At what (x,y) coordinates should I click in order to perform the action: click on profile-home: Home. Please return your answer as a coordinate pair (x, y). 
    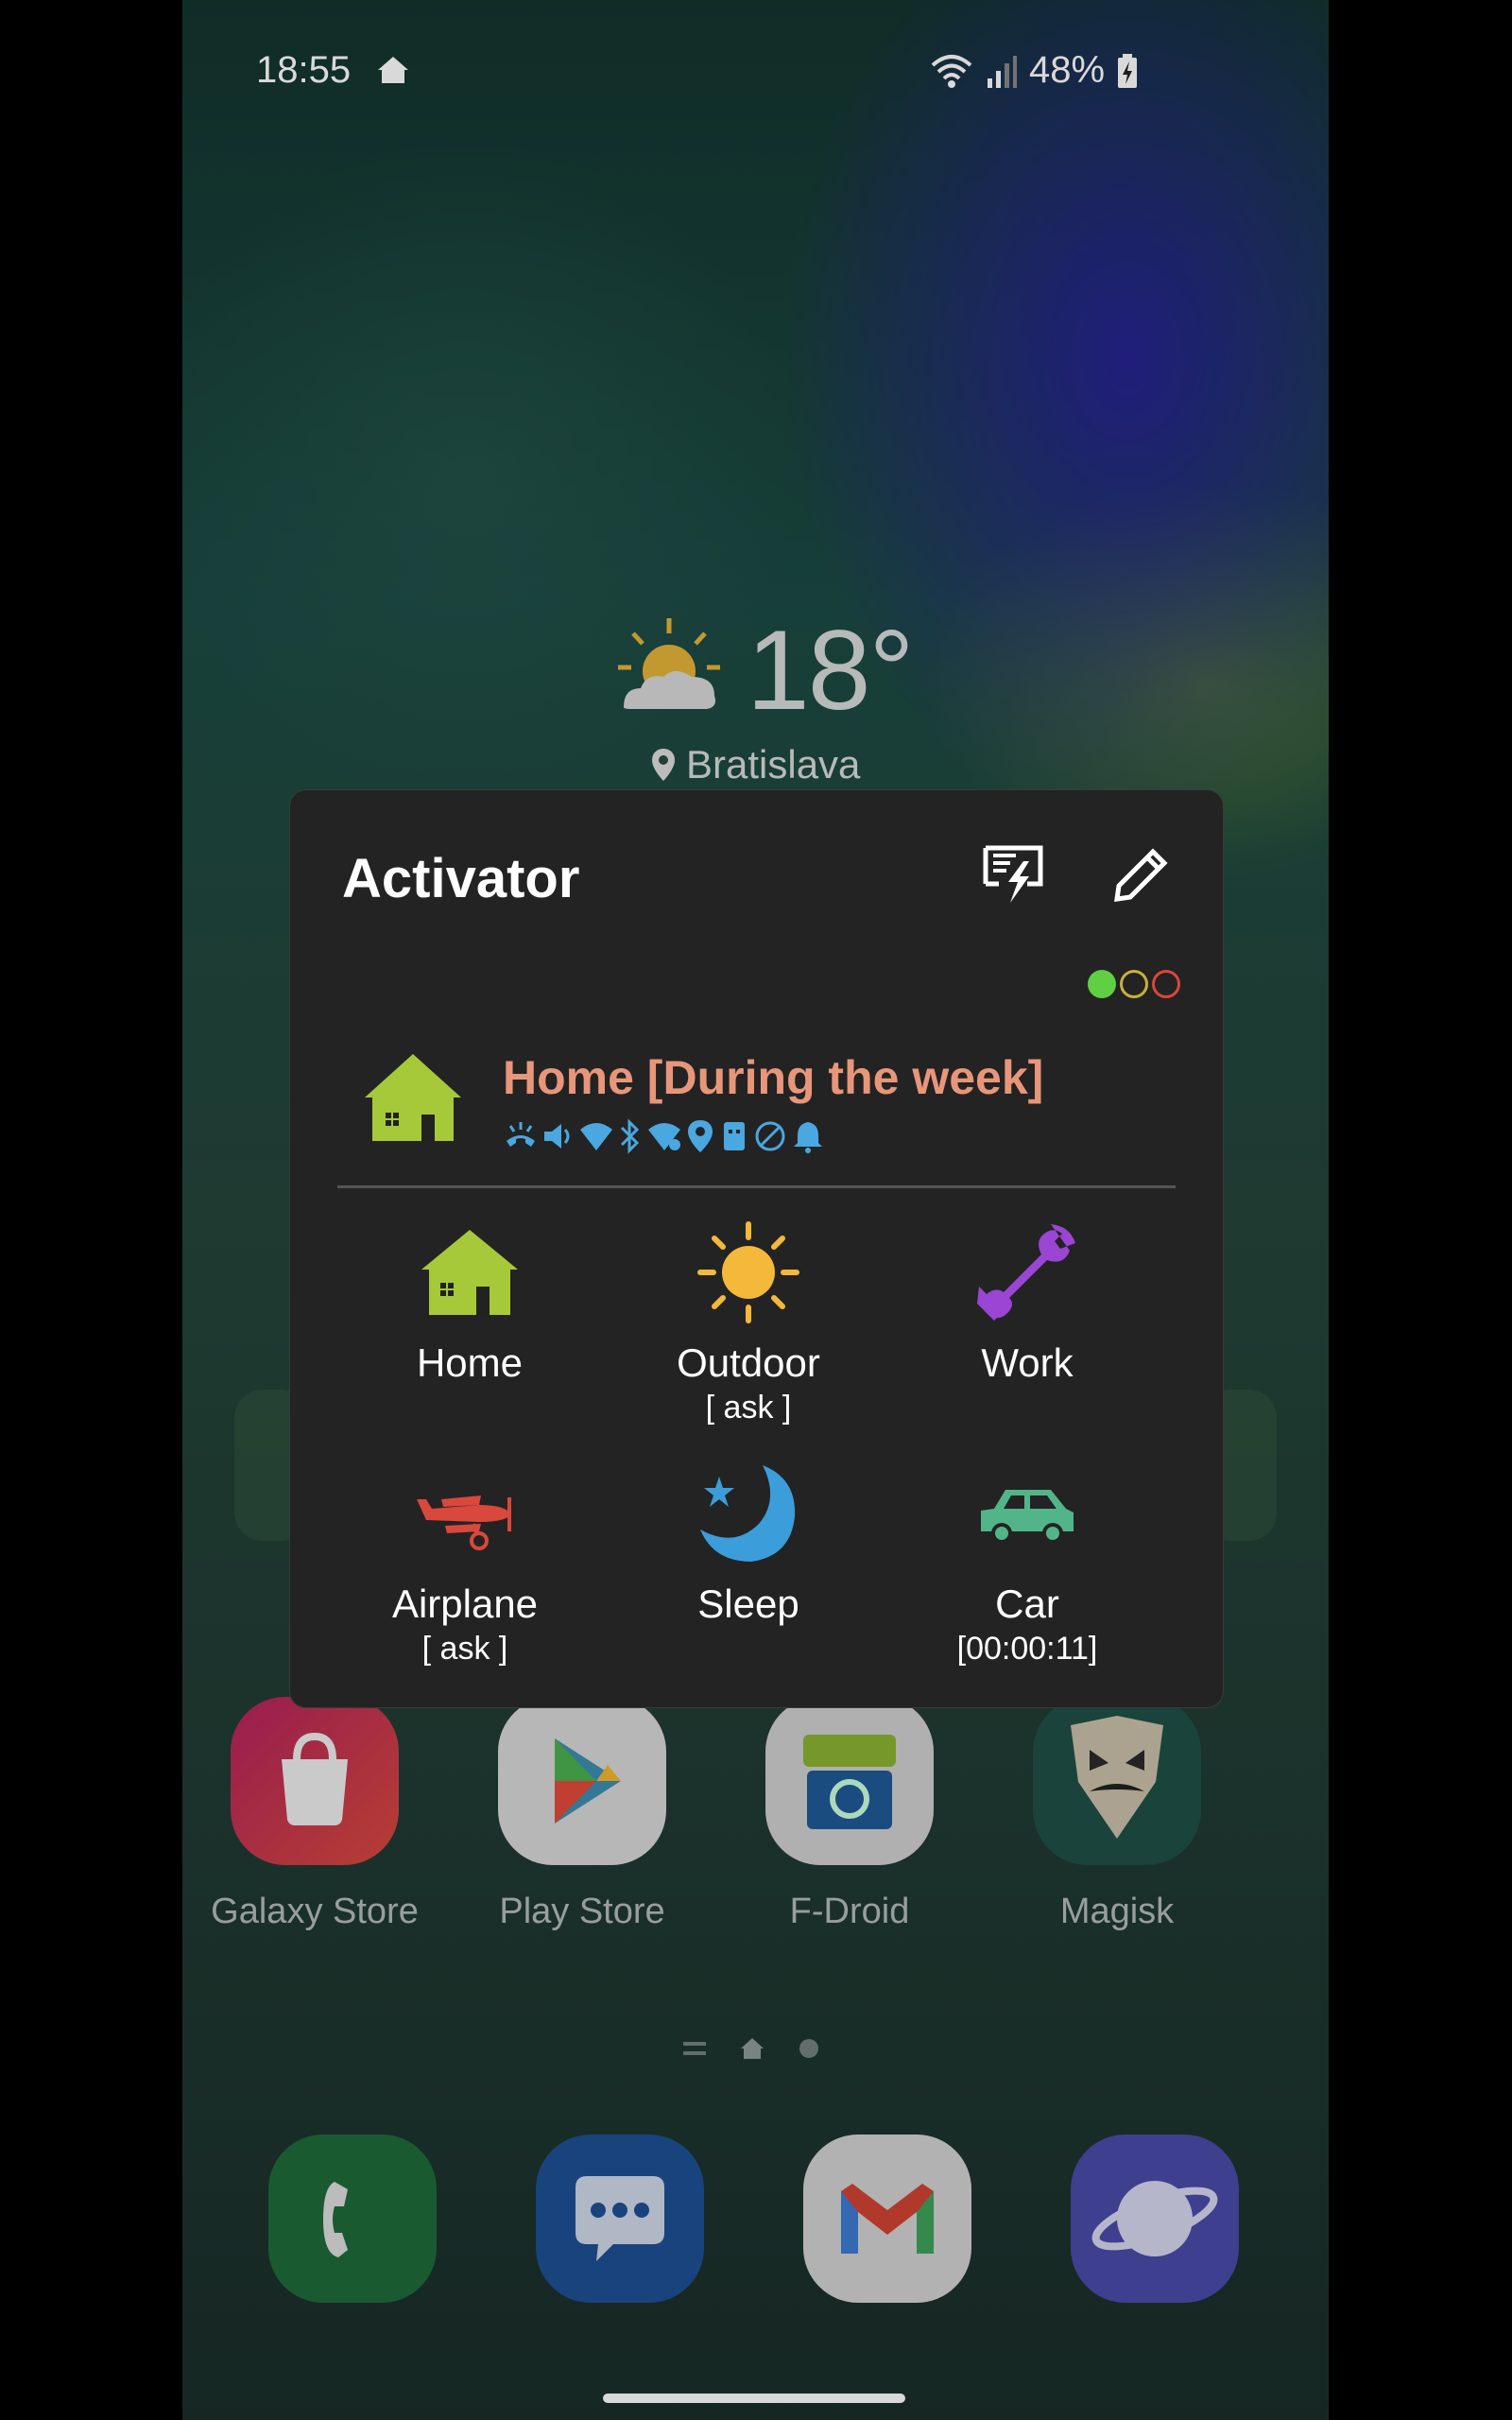
    Looking at the image, I should click on (469, 1305).